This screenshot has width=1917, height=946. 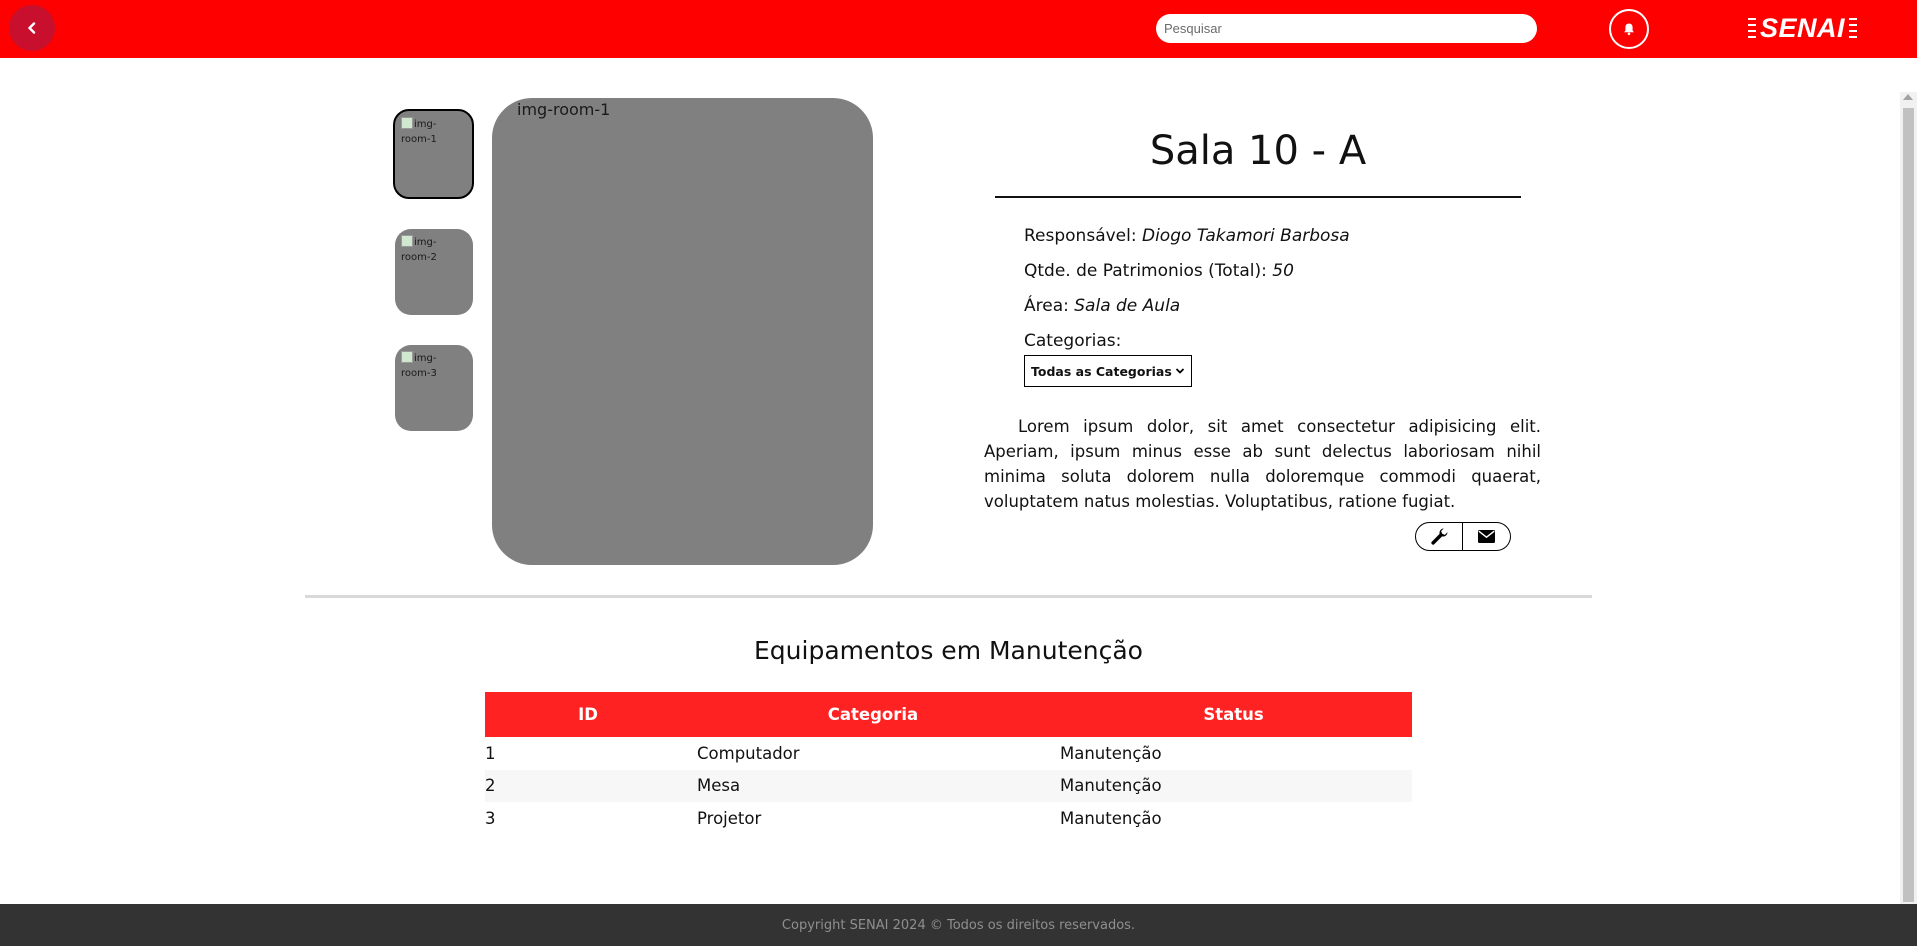 I want to click on responsavel-row: Responsável: Diogo Takamori Barbosa, so click(x=1187, y=236).